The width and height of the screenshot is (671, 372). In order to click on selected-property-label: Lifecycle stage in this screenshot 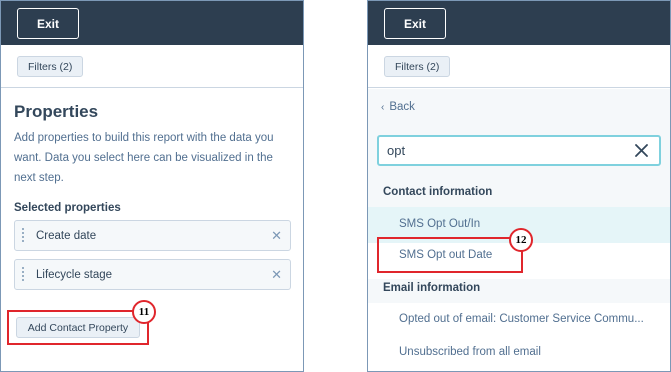, I will do `click(74, 274)`.